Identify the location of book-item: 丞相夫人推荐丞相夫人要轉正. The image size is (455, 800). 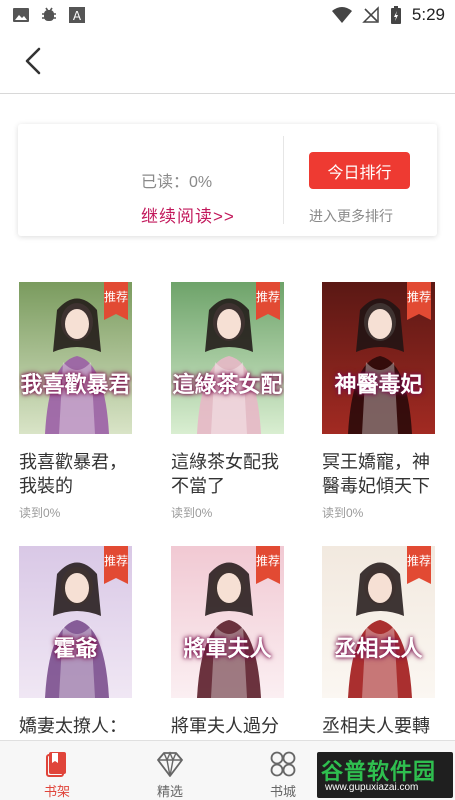
(379, 657).